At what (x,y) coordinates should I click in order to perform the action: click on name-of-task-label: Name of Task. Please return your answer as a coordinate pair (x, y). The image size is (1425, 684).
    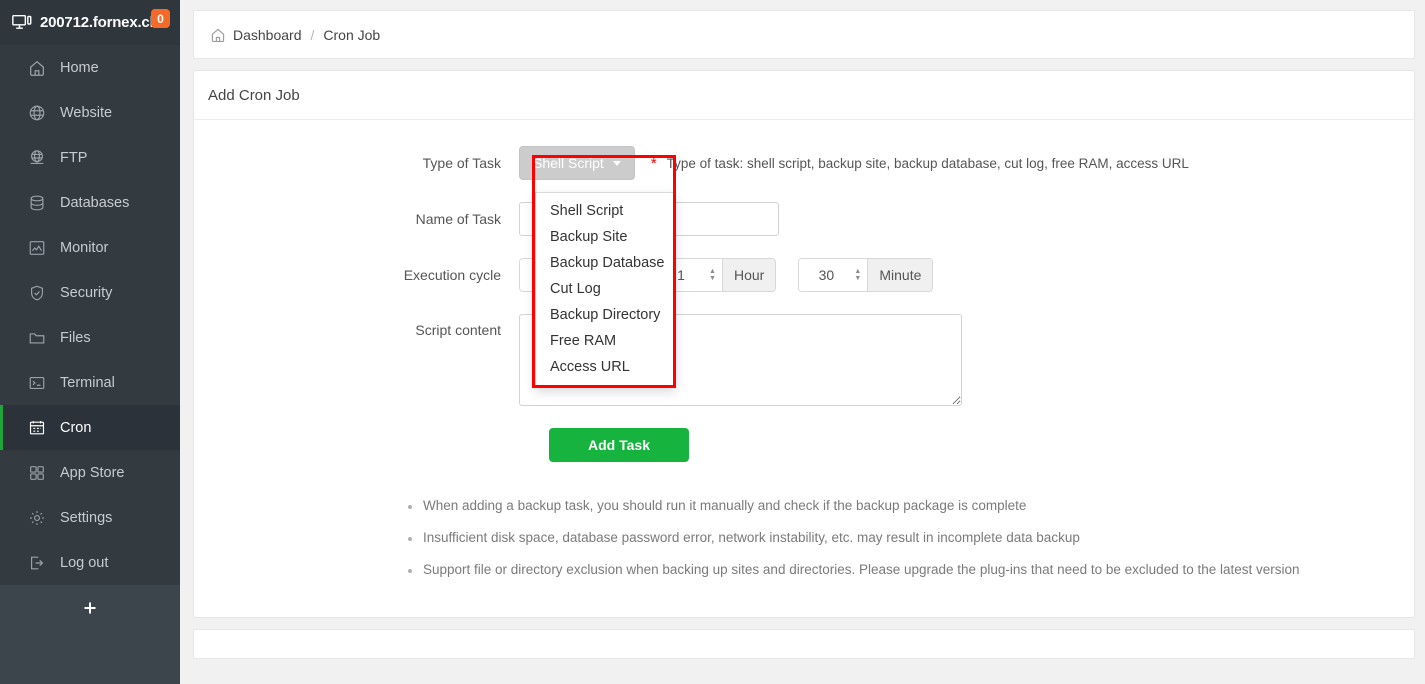
    Looking at the image, I should click on (458, 219).